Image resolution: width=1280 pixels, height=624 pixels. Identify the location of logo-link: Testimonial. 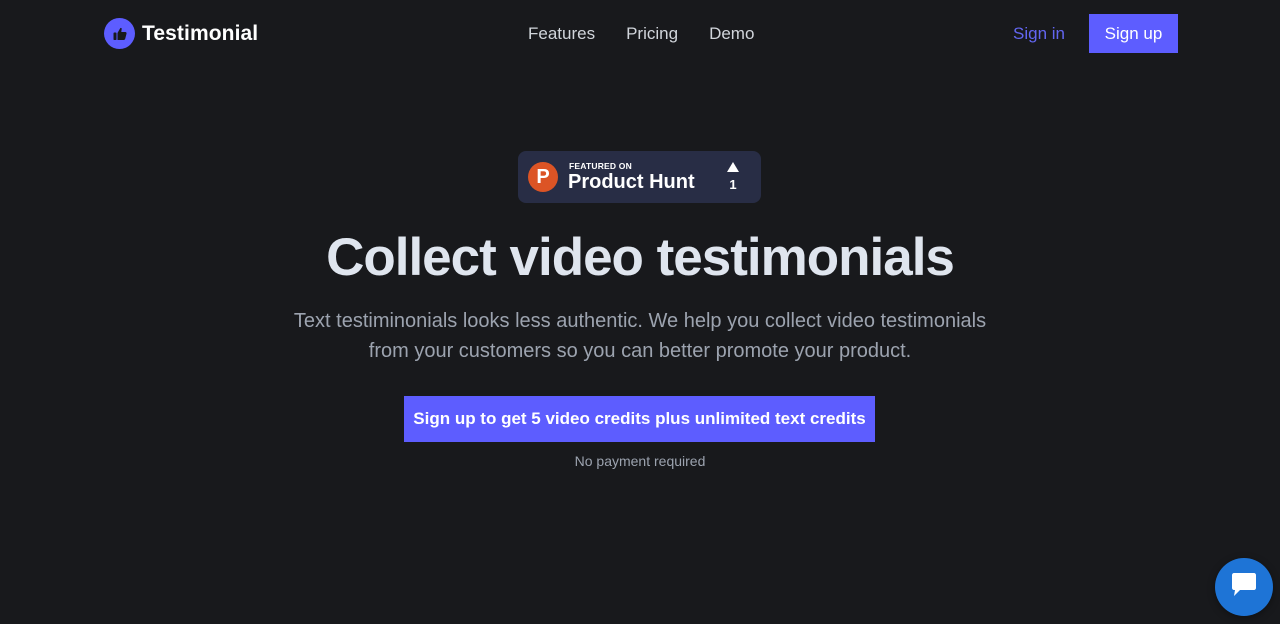
(181, 33).